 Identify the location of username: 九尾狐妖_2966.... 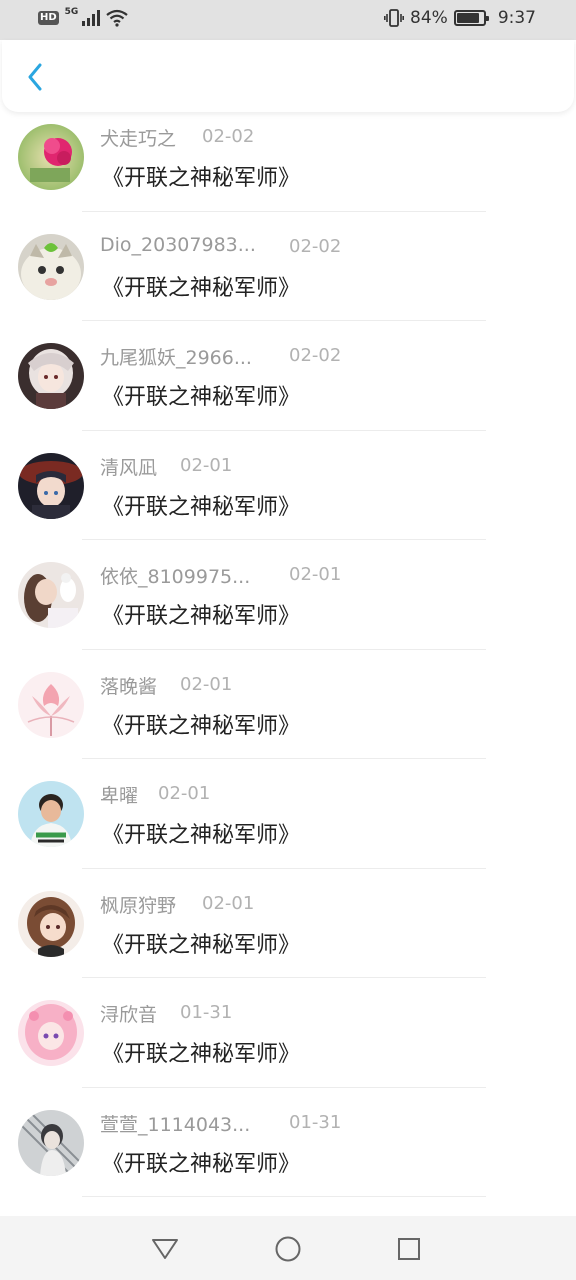
(176, 356).